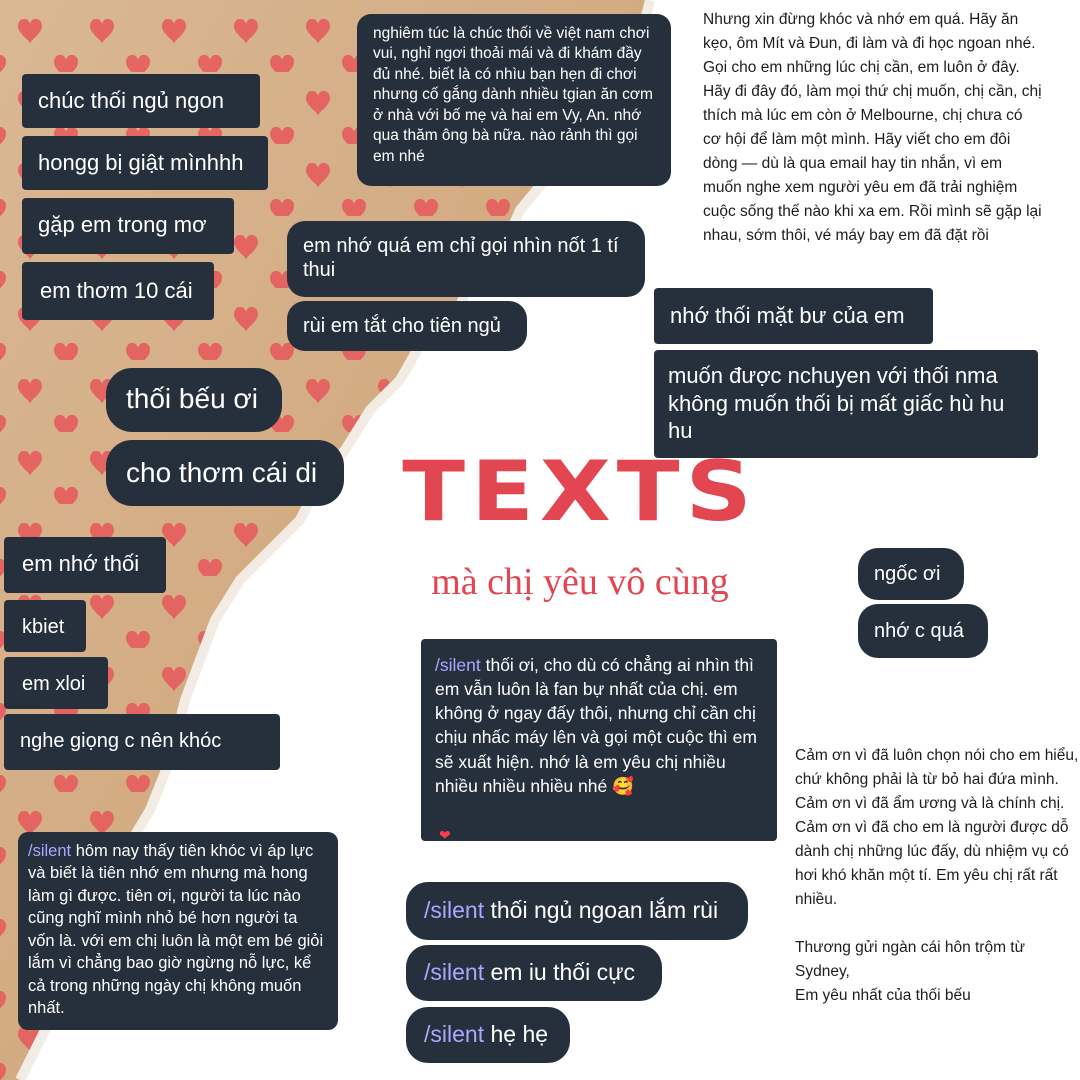  What do you see at coordinates (85, 565) in the screenshot?
I see `chat-bubble: em nhớ thối` at bounding box center [85, 565].